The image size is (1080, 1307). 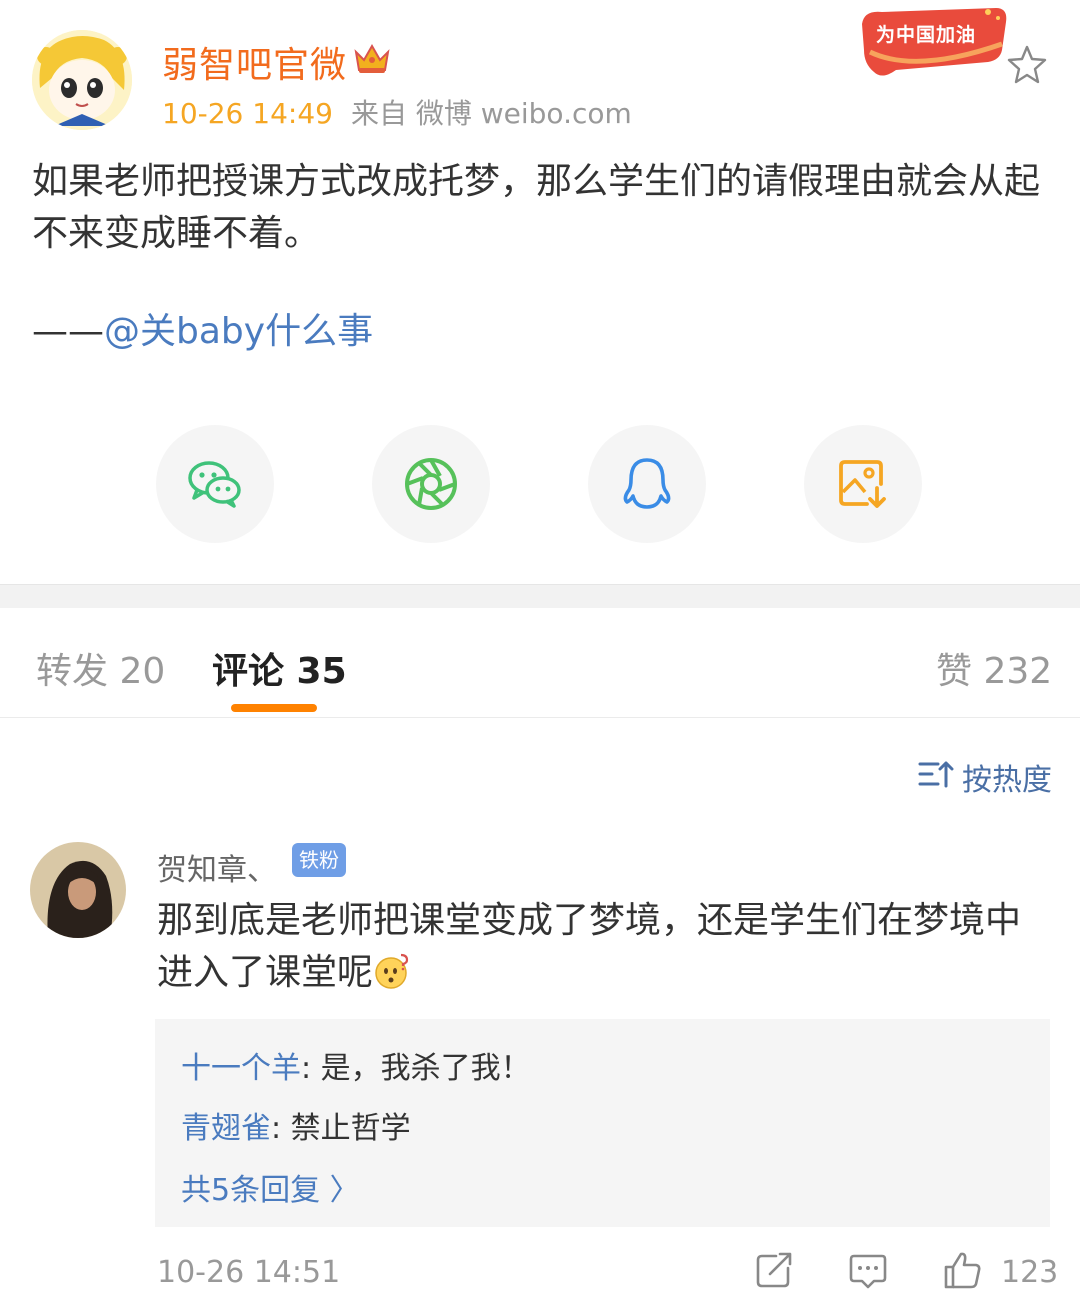 I want to click on reply-text: : 是，我杀了我！, so click(x=416, y=1068).